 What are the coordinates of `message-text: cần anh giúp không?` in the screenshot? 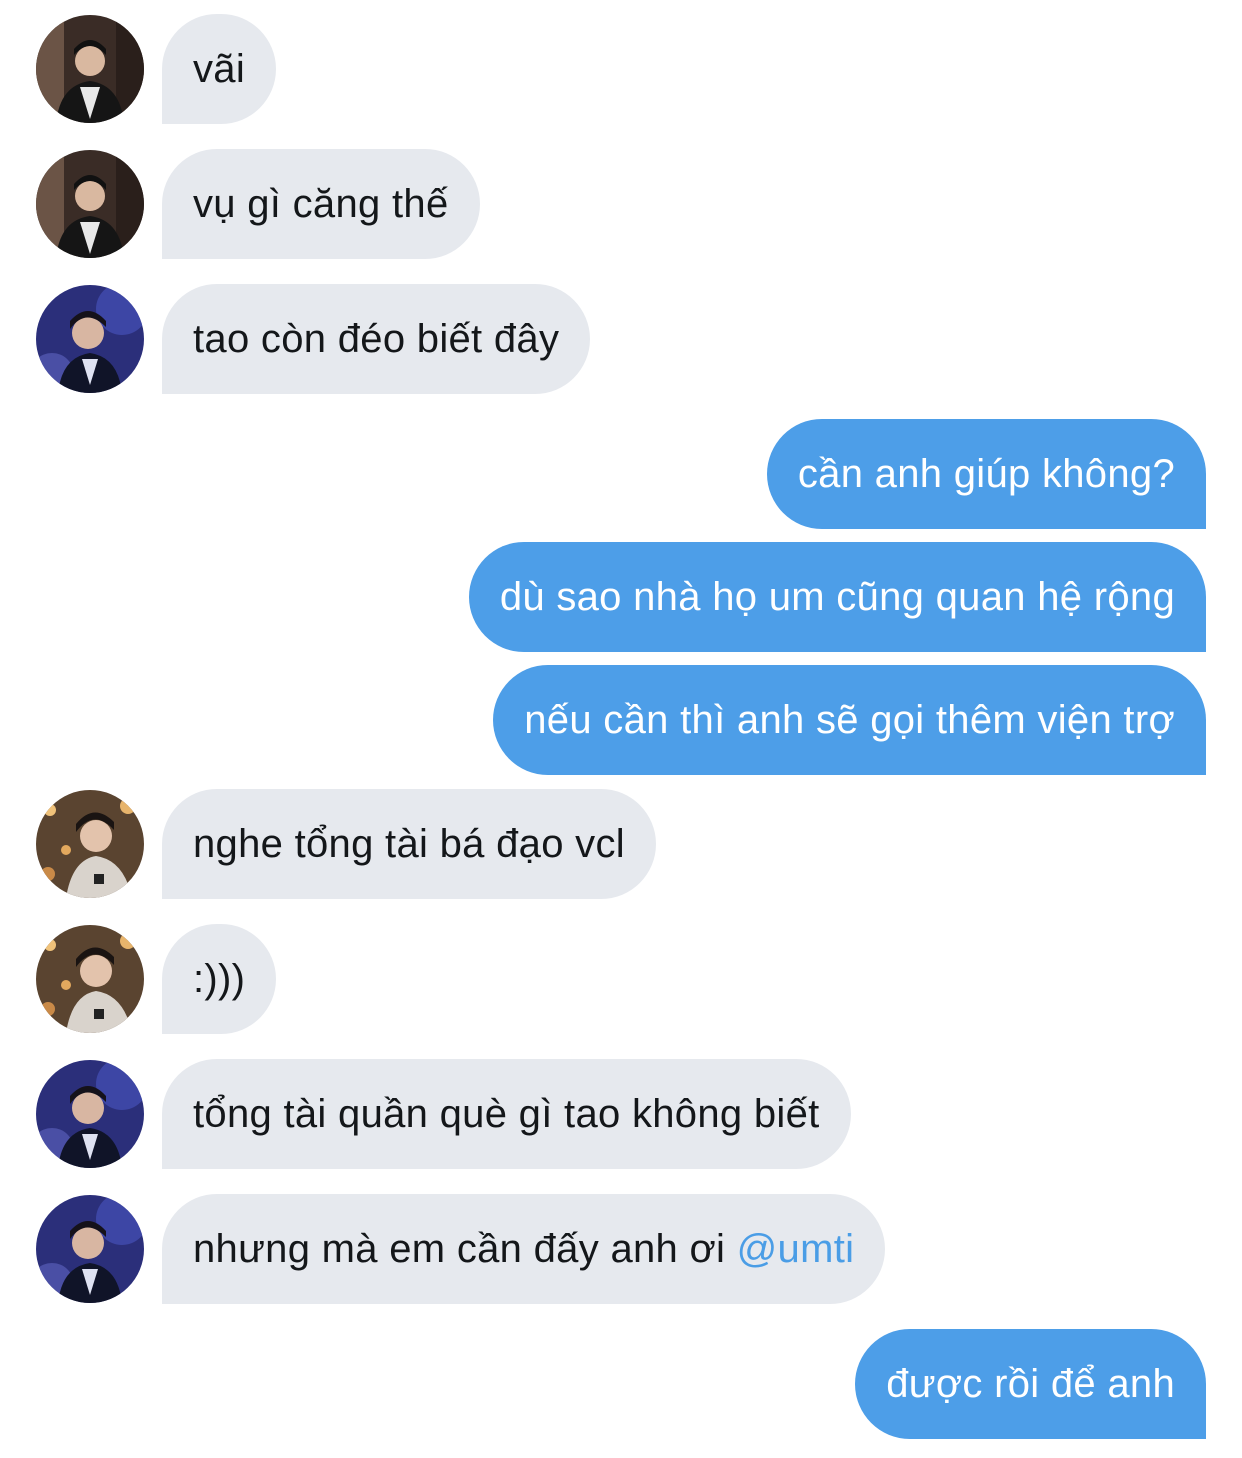 It's located at (986, 473).